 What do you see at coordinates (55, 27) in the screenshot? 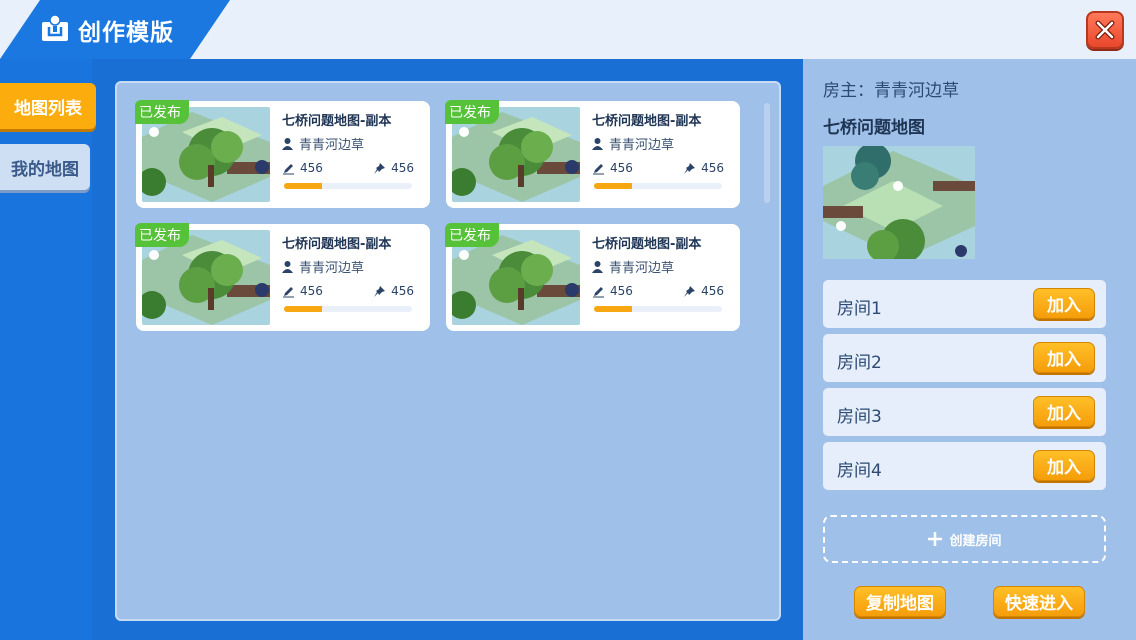
I see `lightbulb-icon` at bounding box center [55, 27].